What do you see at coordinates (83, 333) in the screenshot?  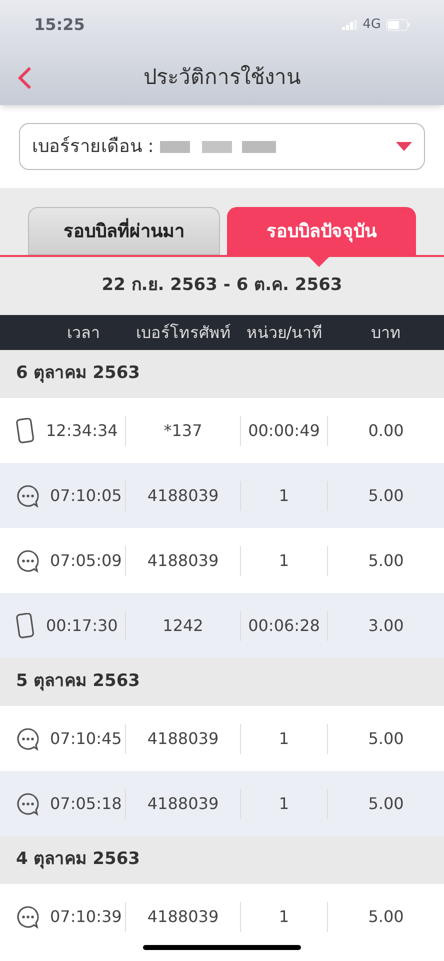 I see `column-header: เวลา` at bounding box center [83, 333].